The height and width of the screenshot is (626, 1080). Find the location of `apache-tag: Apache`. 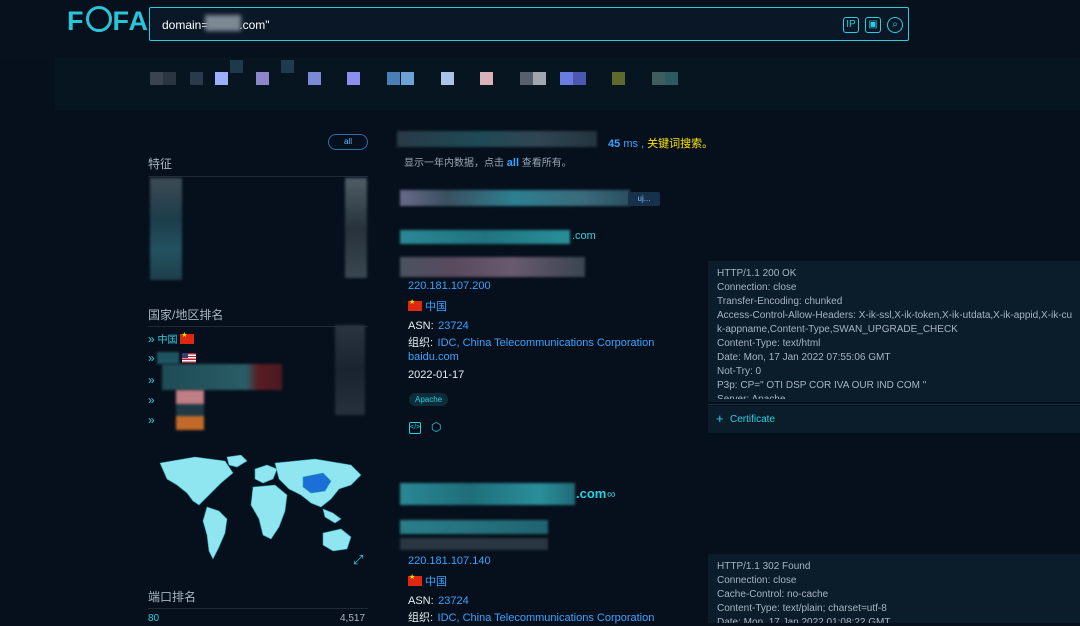

apache-tag: Apache is located at coordinates (429, 399).